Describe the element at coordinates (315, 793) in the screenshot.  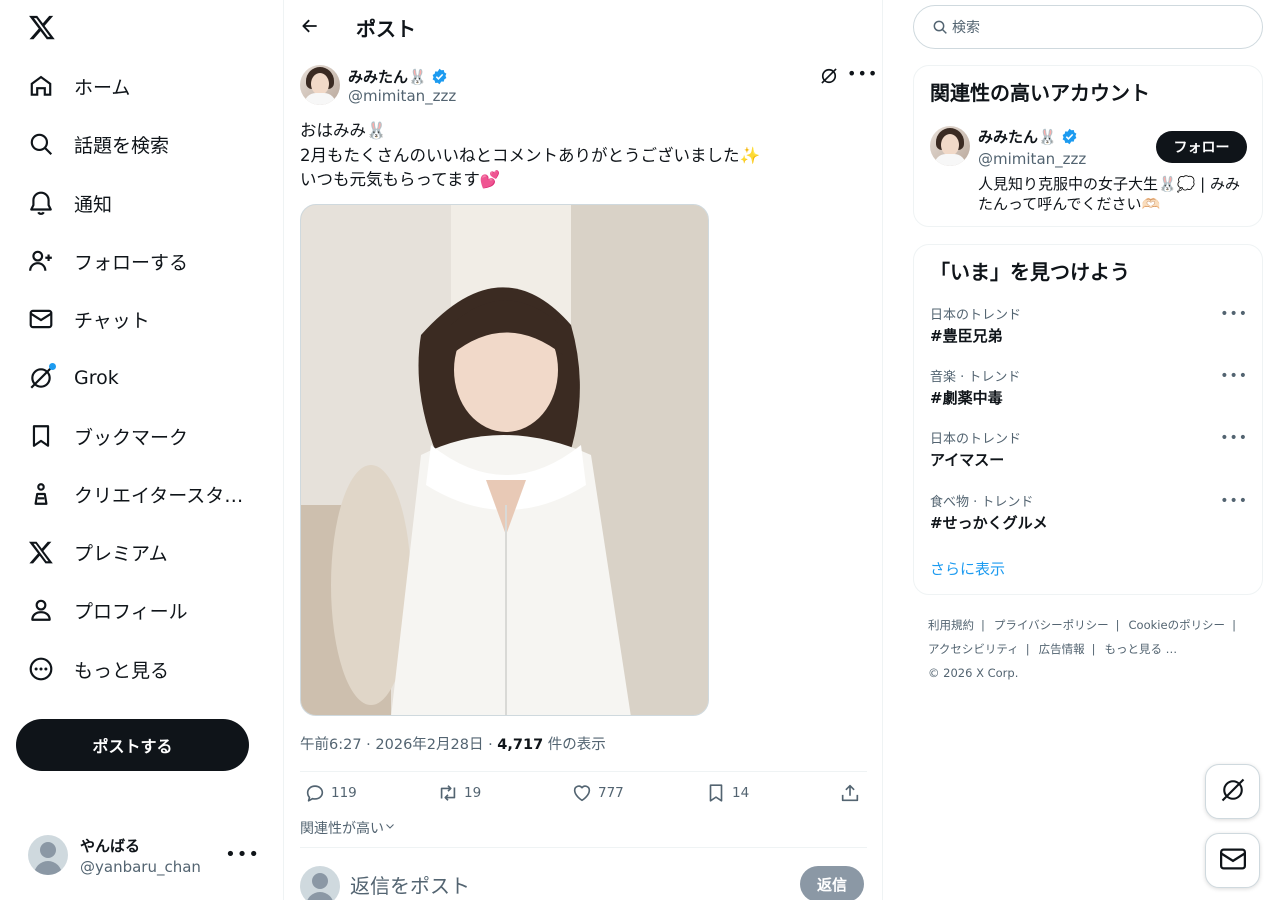
I see `reply-icon` at that location.